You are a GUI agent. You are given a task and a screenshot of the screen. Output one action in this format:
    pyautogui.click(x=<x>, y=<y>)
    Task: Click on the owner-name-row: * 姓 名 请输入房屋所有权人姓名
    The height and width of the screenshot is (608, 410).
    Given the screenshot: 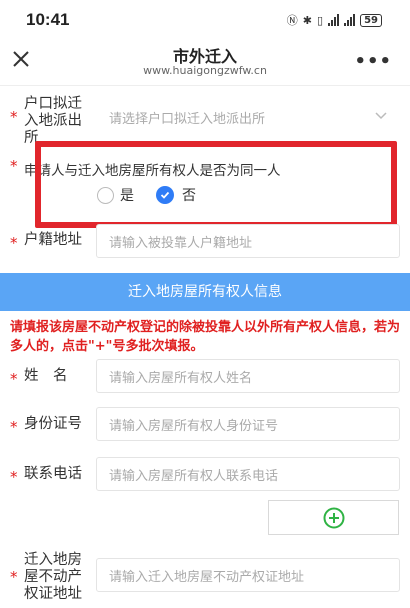 What is the action you would take?
    pyautogui.click(x=205, y=376)
    